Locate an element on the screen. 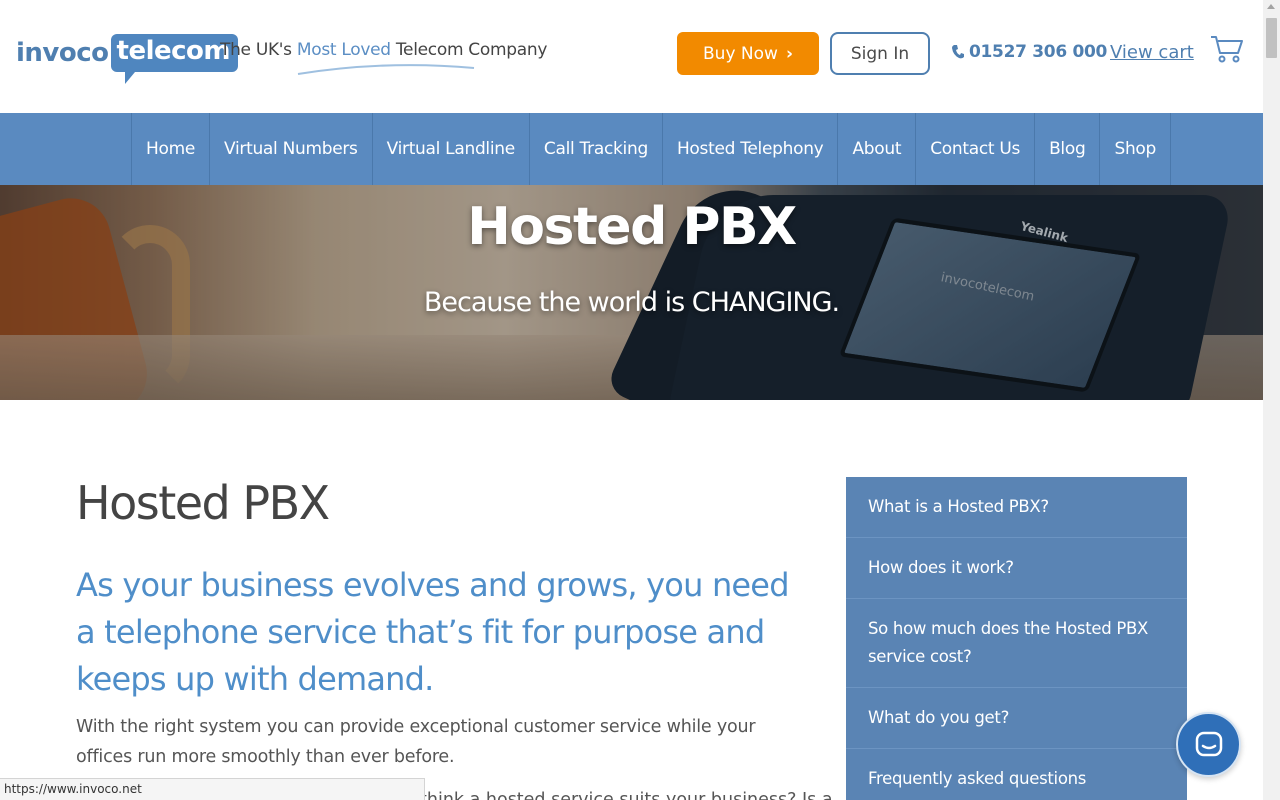 Image resolution: width=1280 pixels, height=800 pixels. page-scrollbar is located at coordinates (1271, 400).